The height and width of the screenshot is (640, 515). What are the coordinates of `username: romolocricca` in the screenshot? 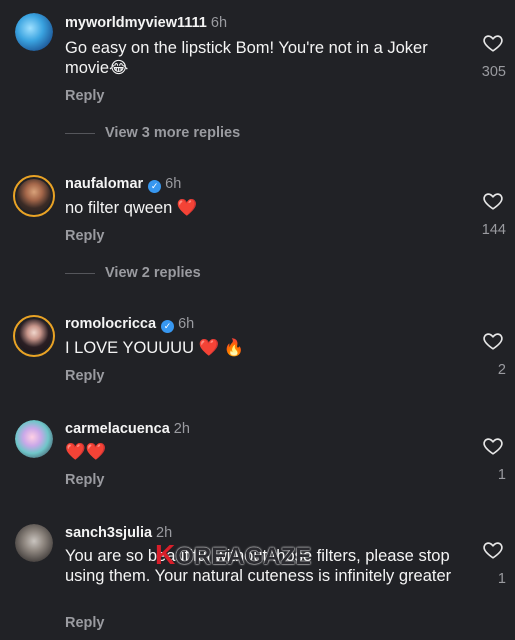 It's located at (110, 324).